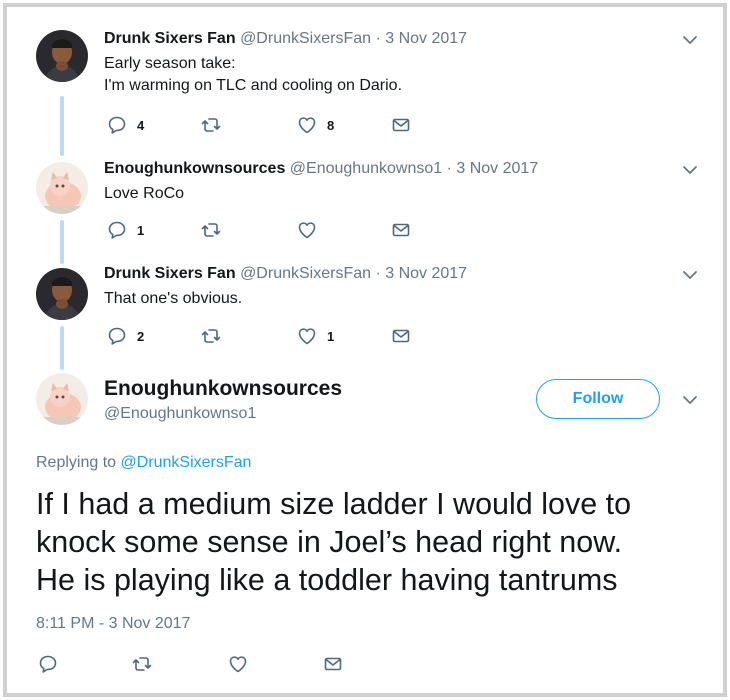 The image size is (730, 700). Describe the element at coordinates (78, 462) in the screenshot. I see `replying-prefix: Replying to` at that location.